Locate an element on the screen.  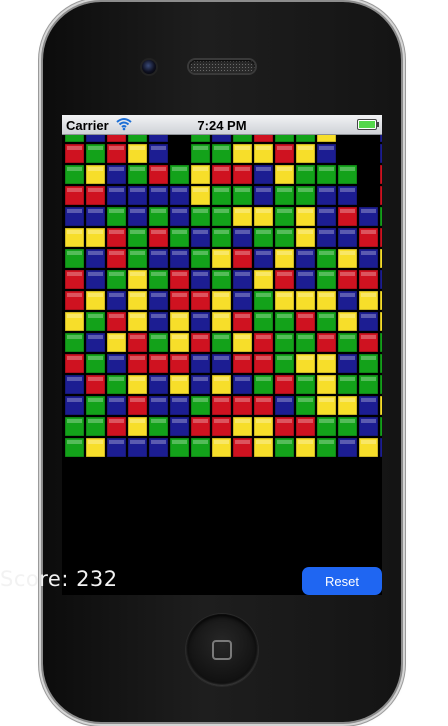
home-square-icon is located at coordinates (222, 650).